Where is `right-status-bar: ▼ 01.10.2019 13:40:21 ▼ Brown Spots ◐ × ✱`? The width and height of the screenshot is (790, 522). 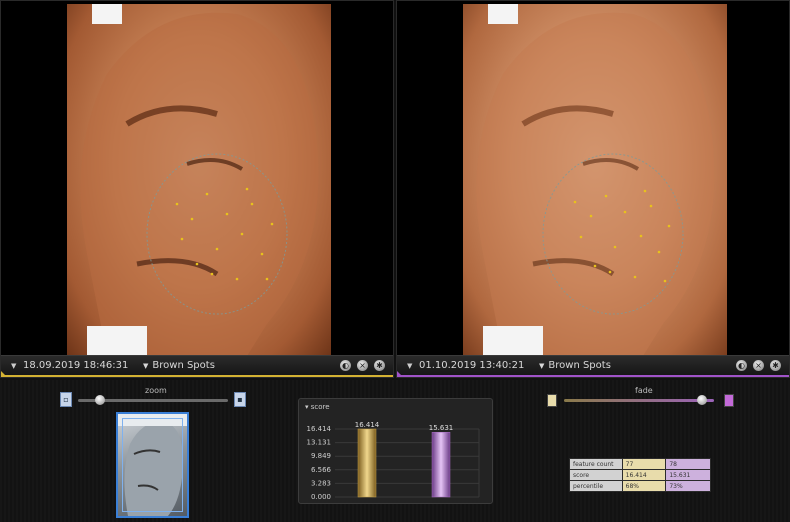 right-status-bar: ▼ 01.10.2019 13:40:21 ▼ Brown Spots ◐ × ✱ is located at coordinates (593, 366).